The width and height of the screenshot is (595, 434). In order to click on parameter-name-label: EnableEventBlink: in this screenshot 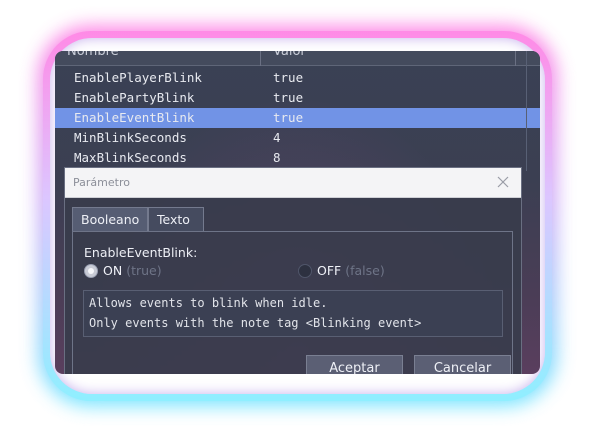, I will do `click(141, 252)`.